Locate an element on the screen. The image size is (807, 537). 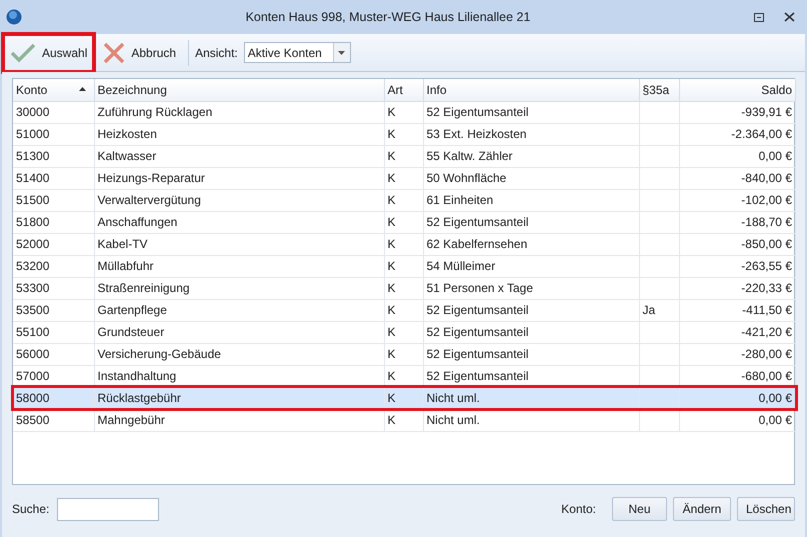
table-cell: 51400 is located at coordinates (33, 178).